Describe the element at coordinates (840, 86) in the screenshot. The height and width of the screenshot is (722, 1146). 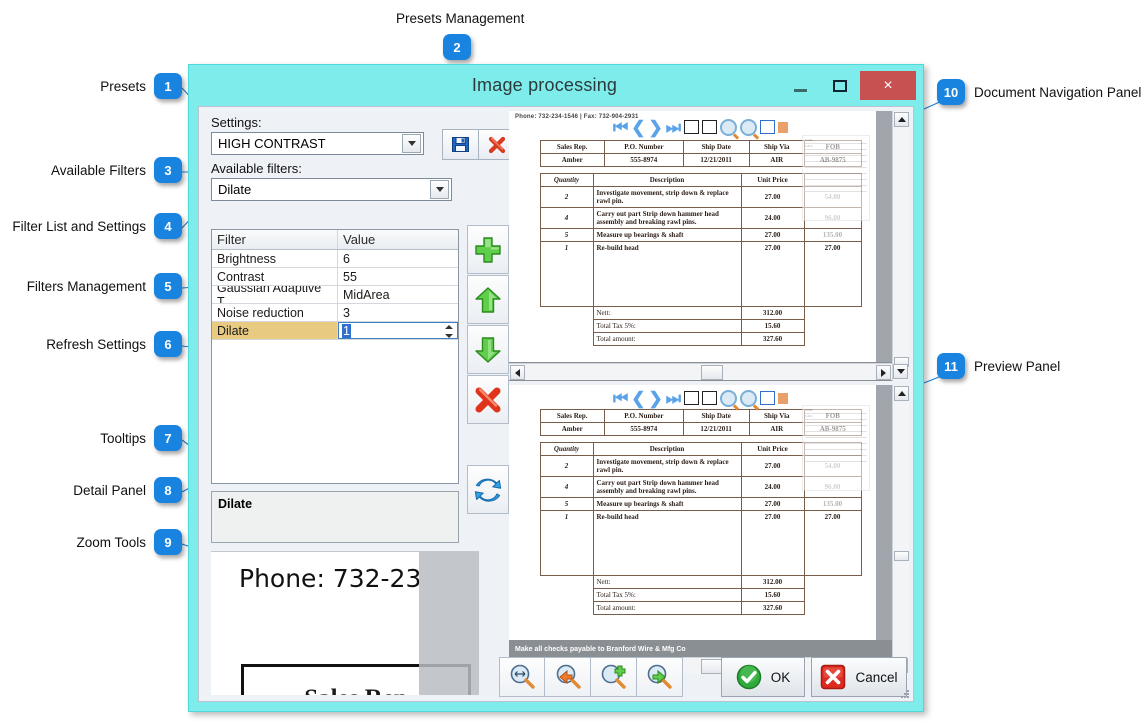
I see `maximize-button` at that location.